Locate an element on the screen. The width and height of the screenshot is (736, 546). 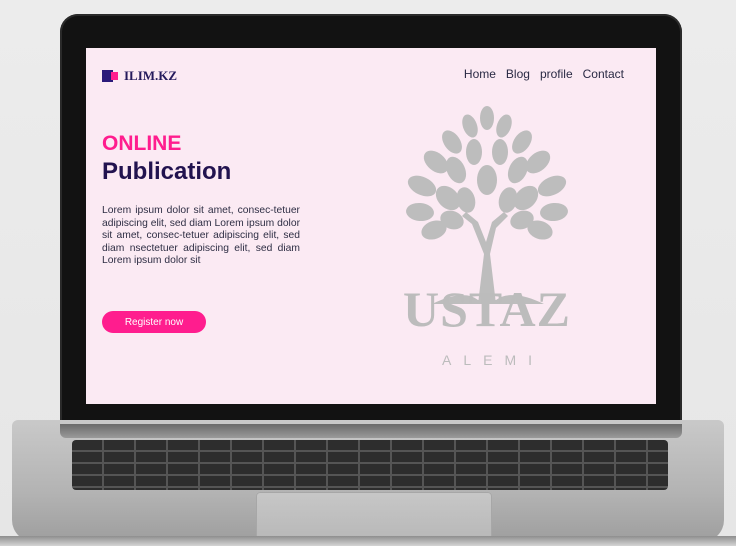
logo-subtitle: ALEMI is located at coordinates (492, 360).